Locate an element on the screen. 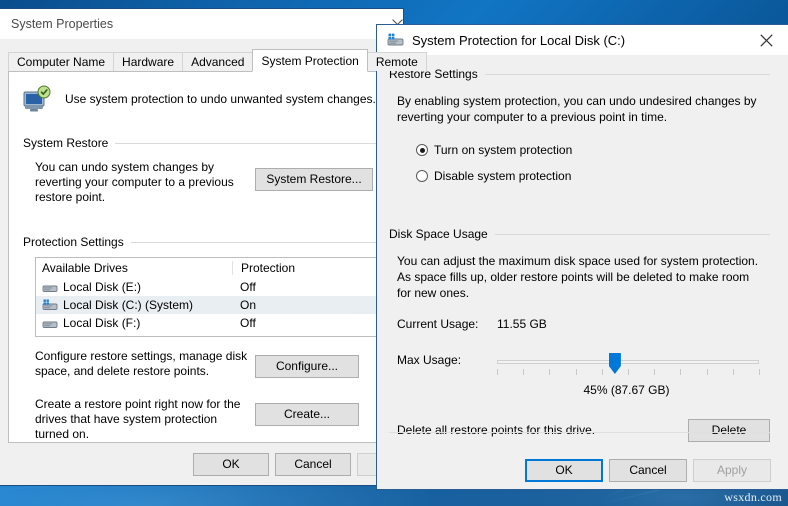  tab-remote: Remote is located at coordinates (396, 61).